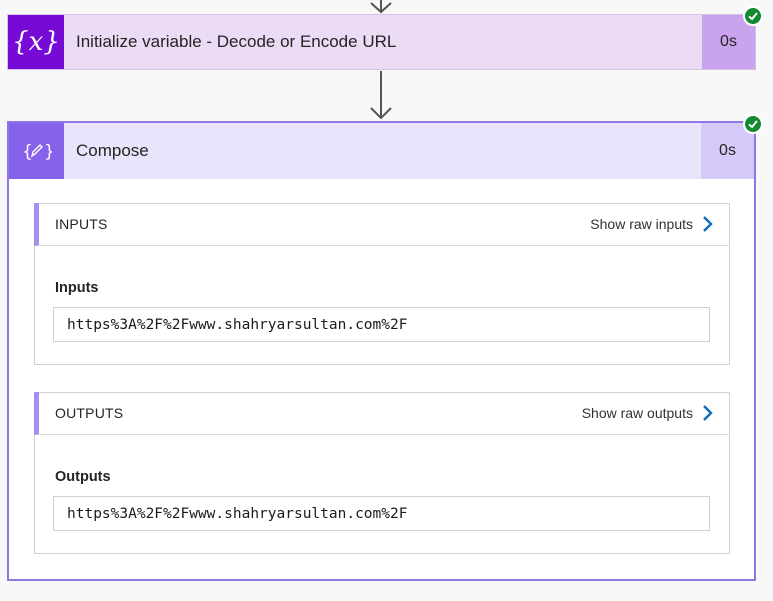 The height and width of the screenshot is (601, 773). I want to click on compose-icon: { }, so click(36, 151).